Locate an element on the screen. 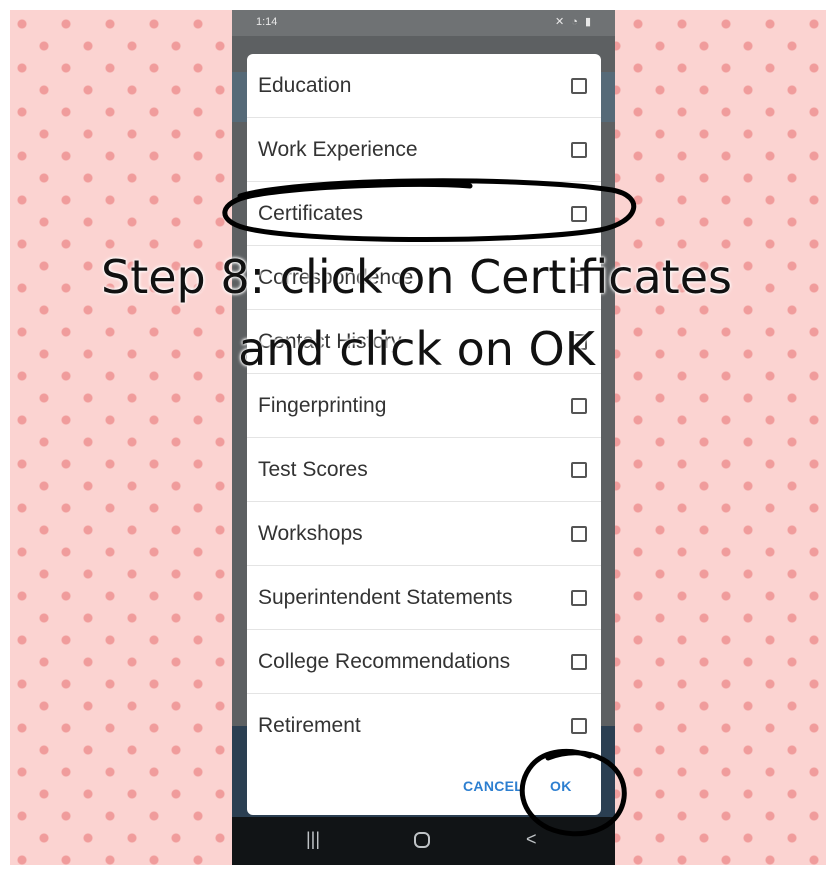  ok-highlight-circle is located at coordinates (573, 792).